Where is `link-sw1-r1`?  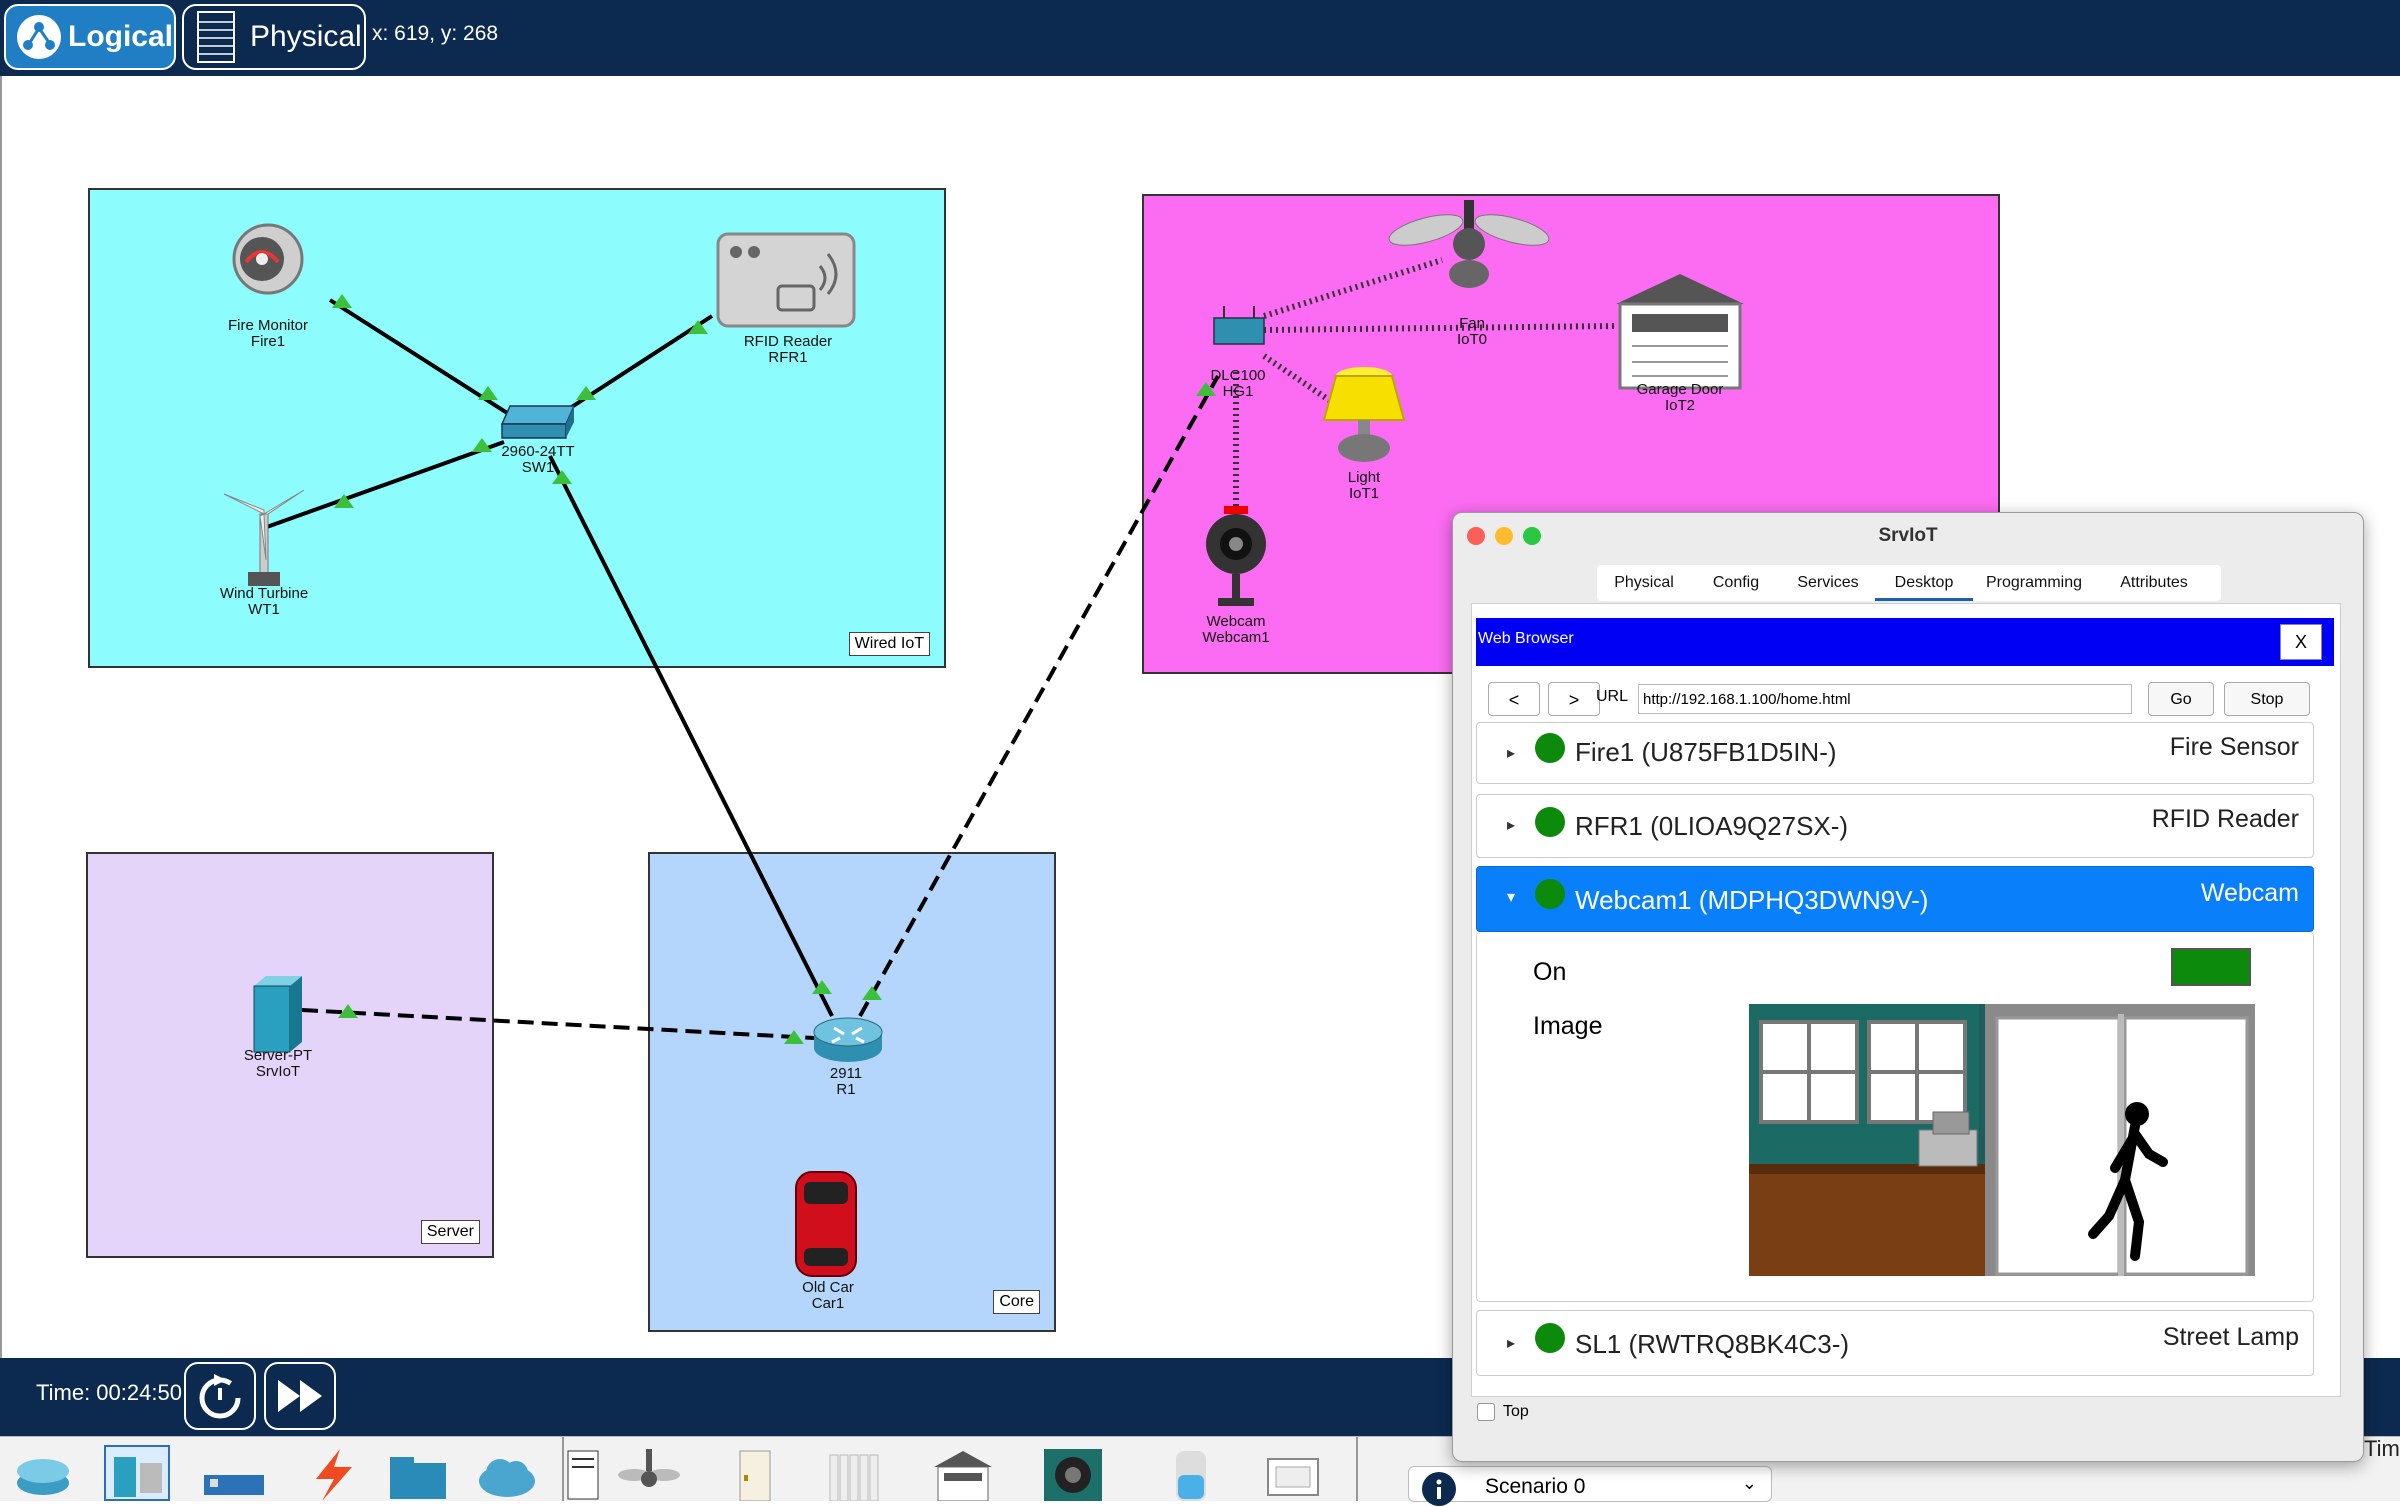 link-sw1-r1 is located at coordinates (691, 736).